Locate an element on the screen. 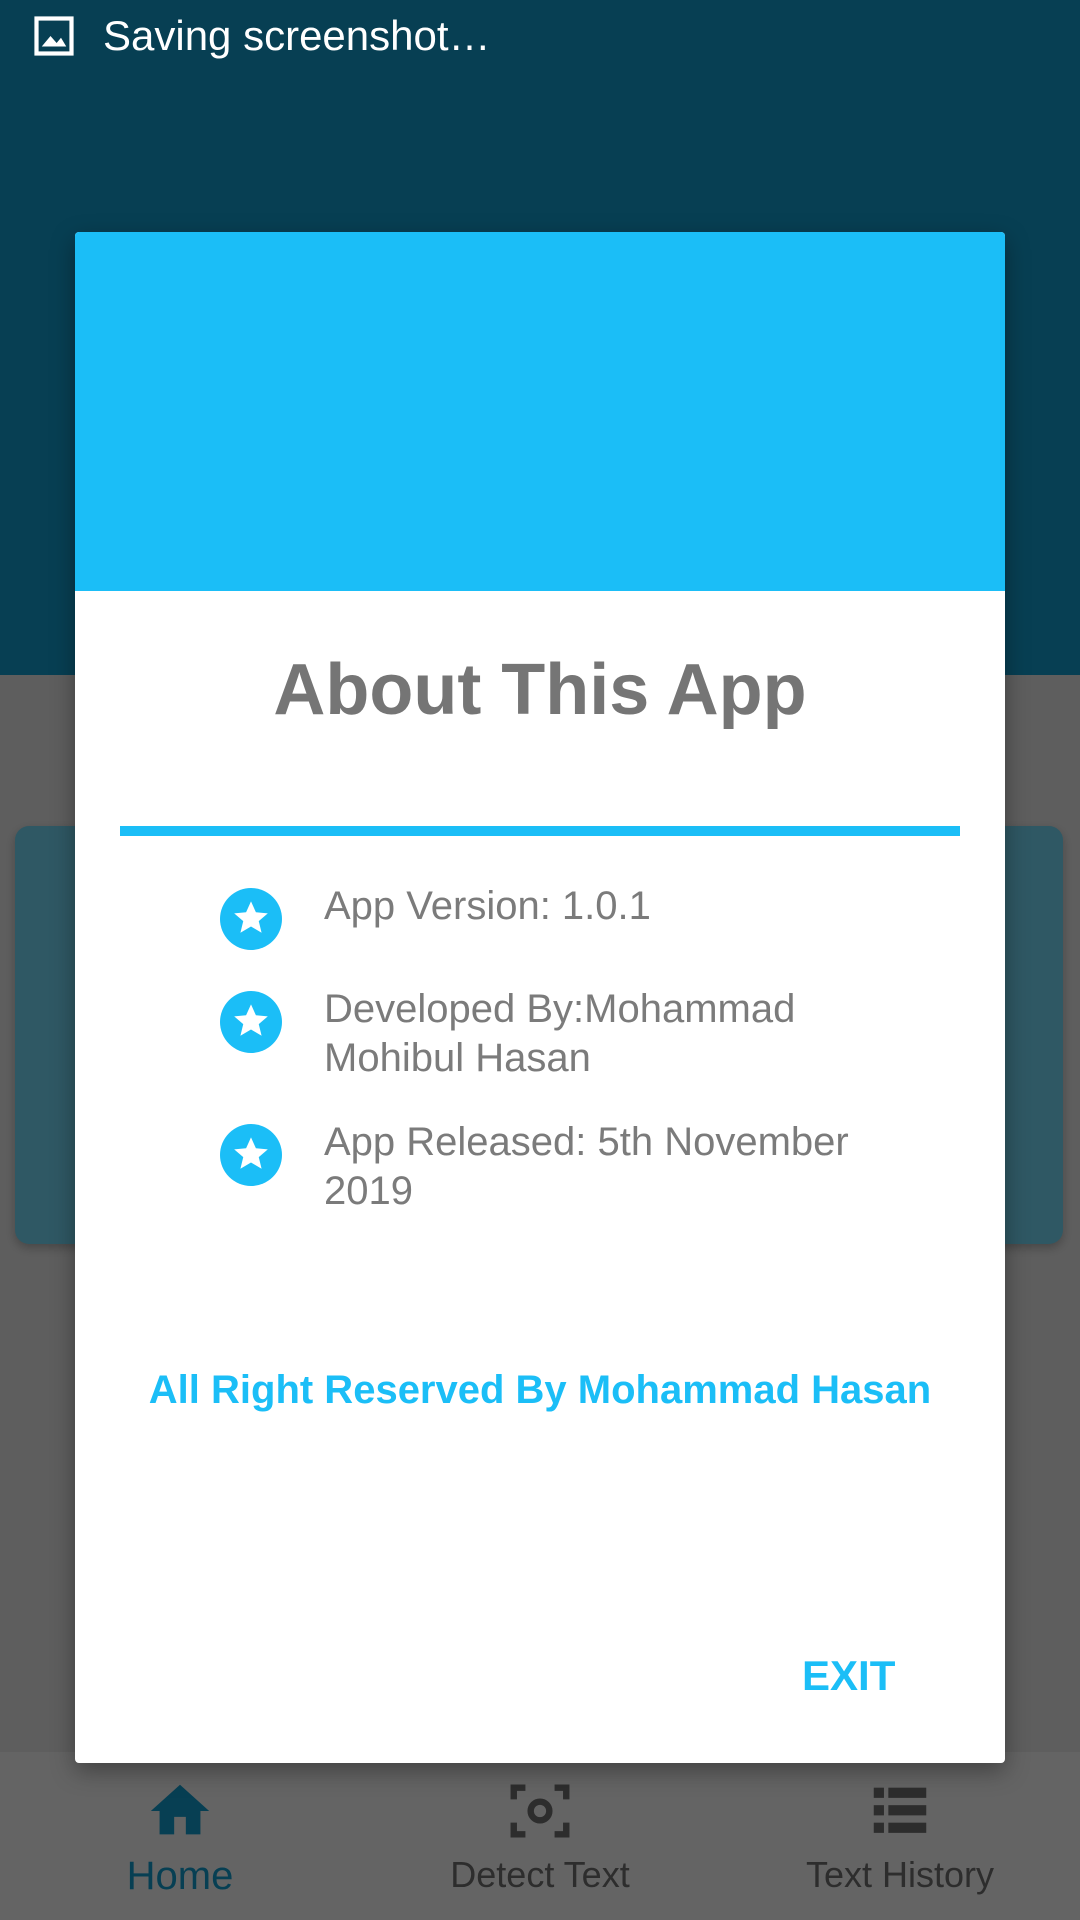  info-item-developer: Developed By:Mohammad Mohibul Hasan is located at coordinates (580, 1034).